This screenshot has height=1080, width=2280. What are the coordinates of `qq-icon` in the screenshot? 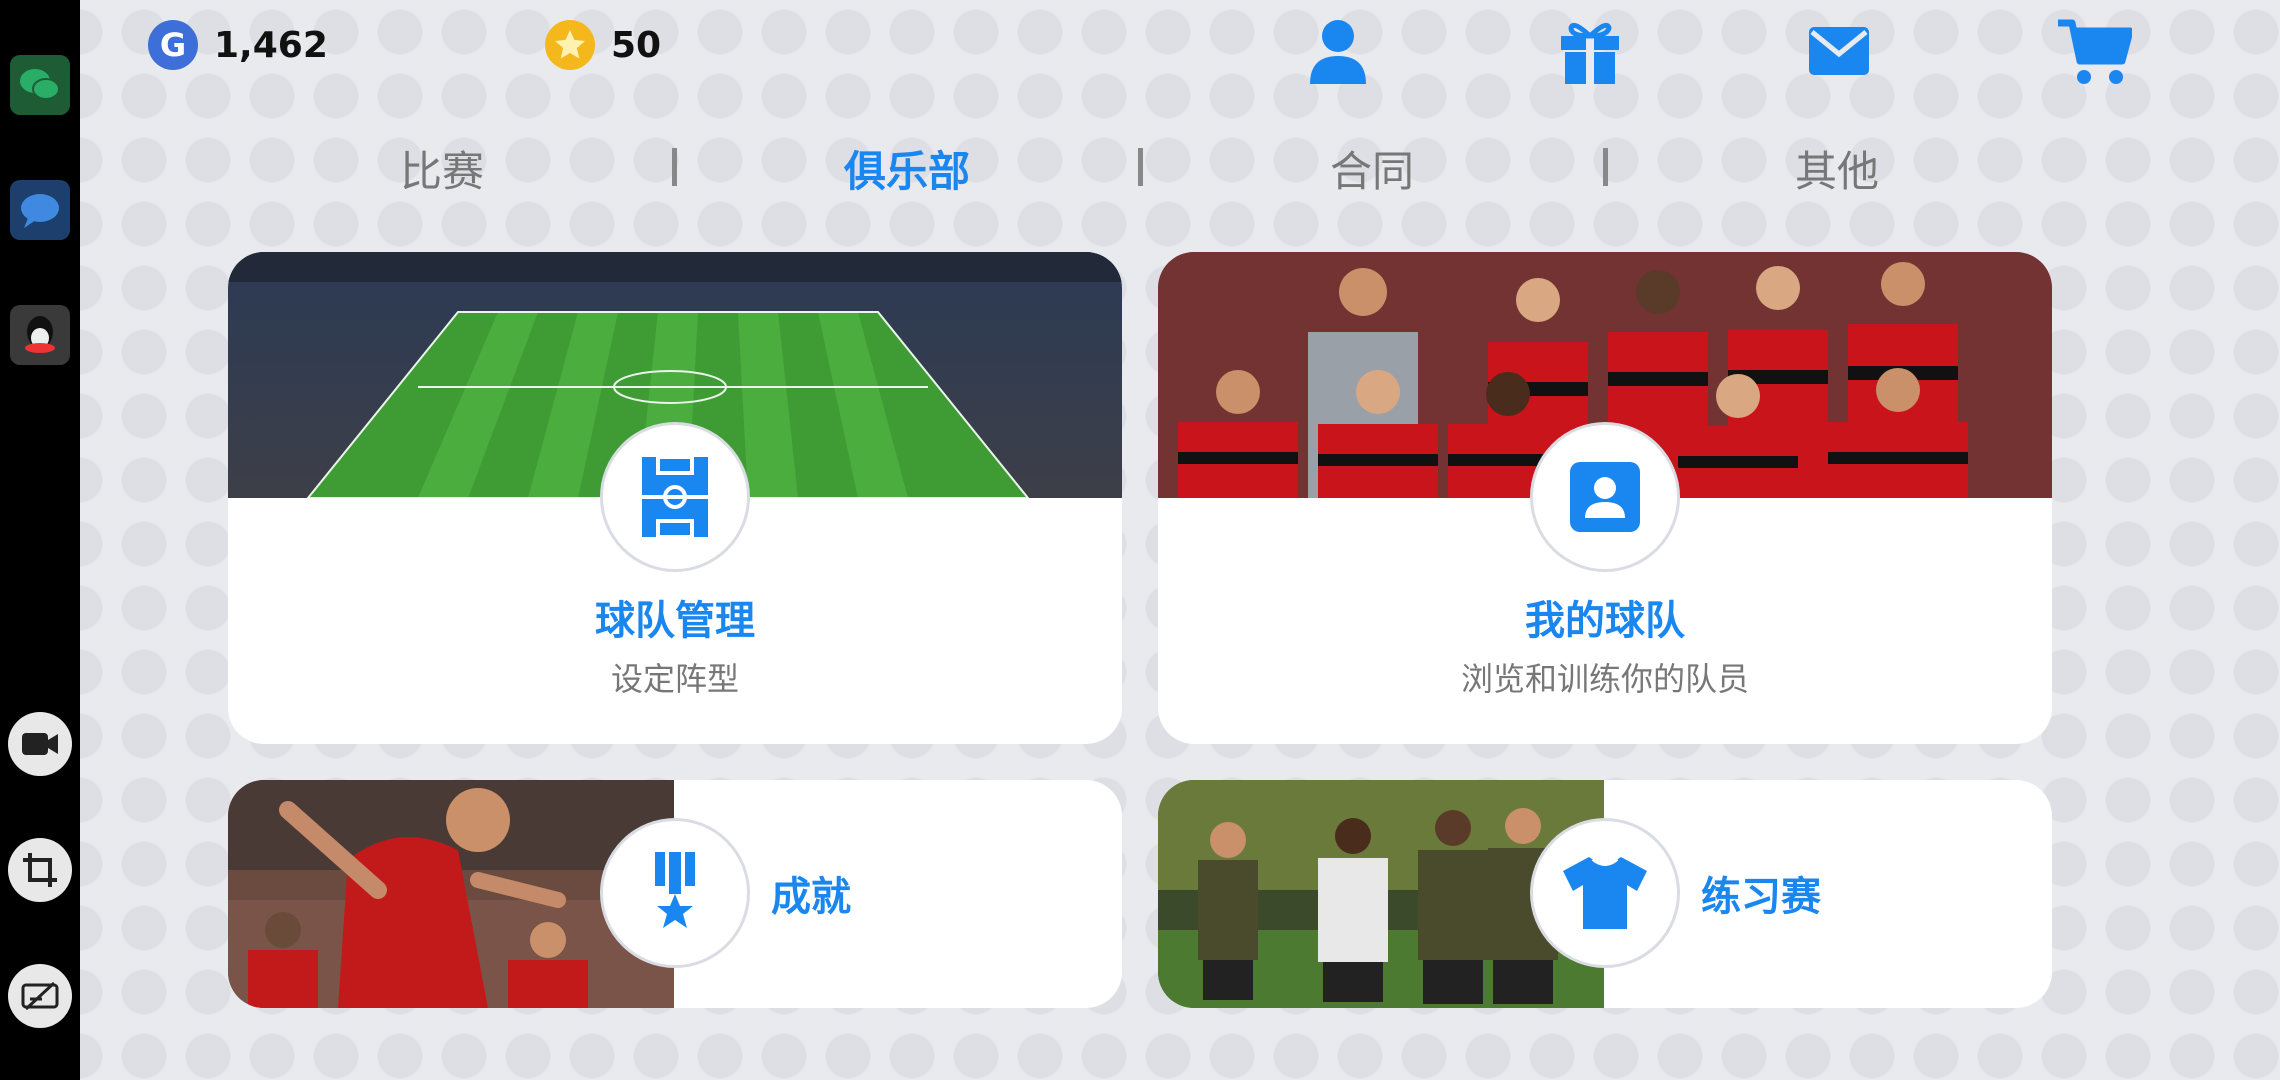 It's located at (40, 335).